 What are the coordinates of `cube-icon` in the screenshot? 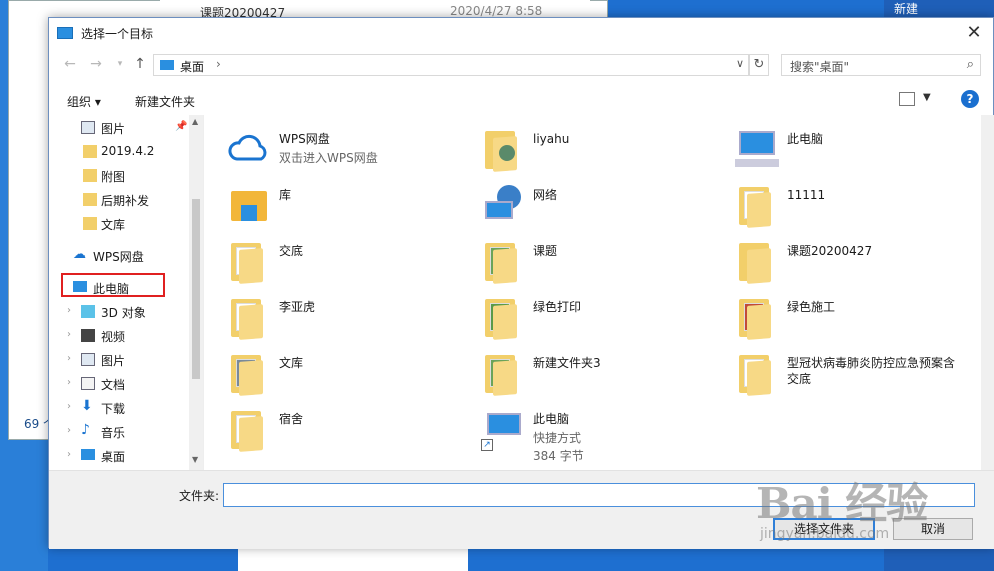 It's located at (88, 311).